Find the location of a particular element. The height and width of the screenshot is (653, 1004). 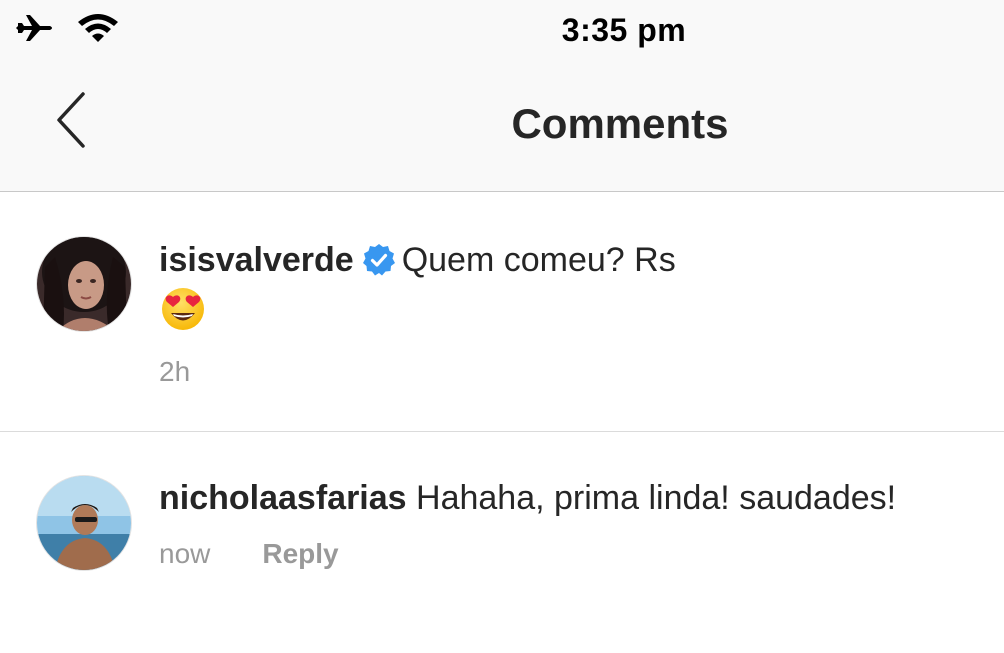

comment-timestamp: 2h is located at coordinates (175, 371).